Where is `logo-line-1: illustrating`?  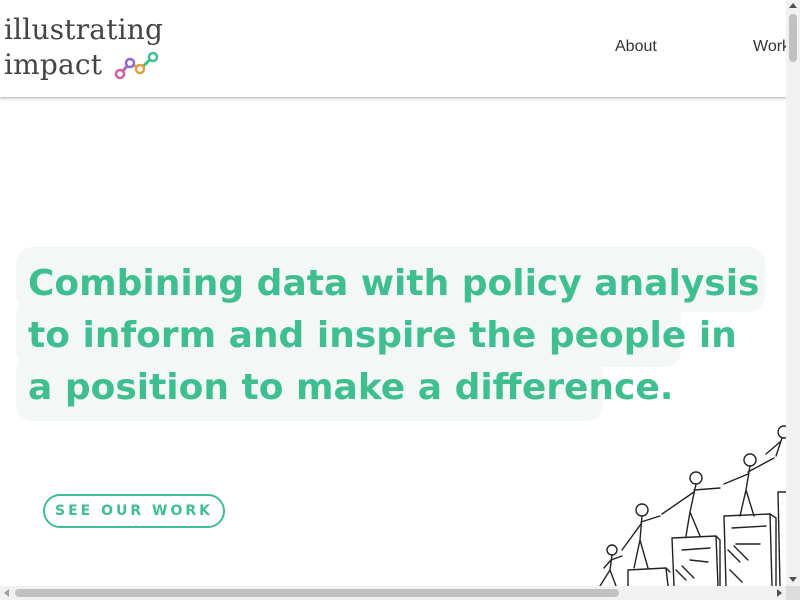 logo-line-1: illustrating is located at coordinates (84, 29).